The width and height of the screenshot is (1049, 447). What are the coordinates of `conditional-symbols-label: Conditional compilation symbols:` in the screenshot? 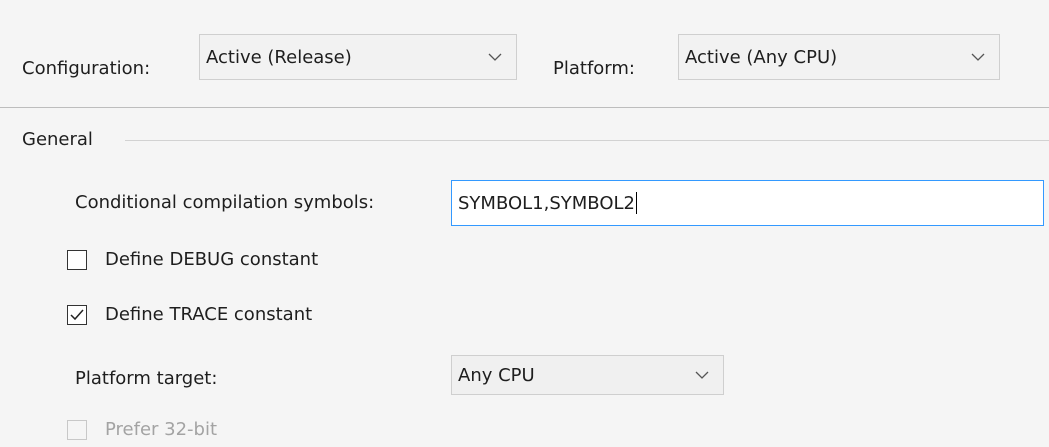 It's located at (225, 202).